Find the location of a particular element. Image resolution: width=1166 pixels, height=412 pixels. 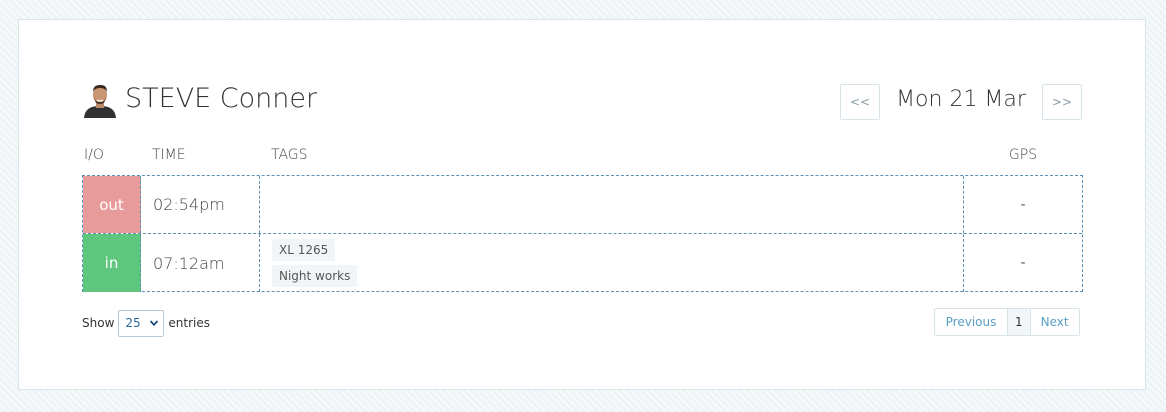

column-header-tags: TAGS is located at coordinates (289, 155).